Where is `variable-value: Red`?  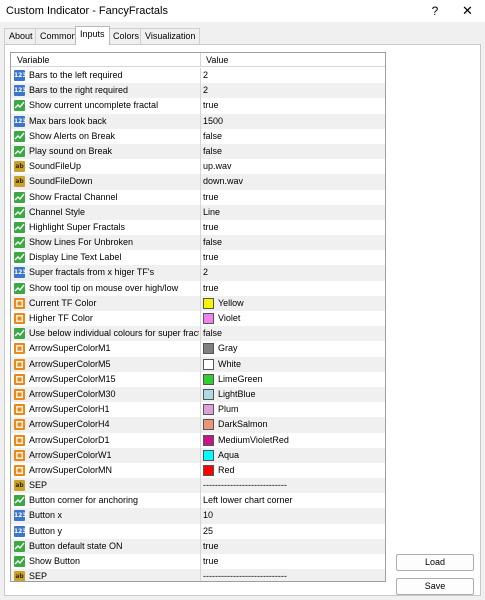 variable-value: Red is located at coordinates (226, 470).